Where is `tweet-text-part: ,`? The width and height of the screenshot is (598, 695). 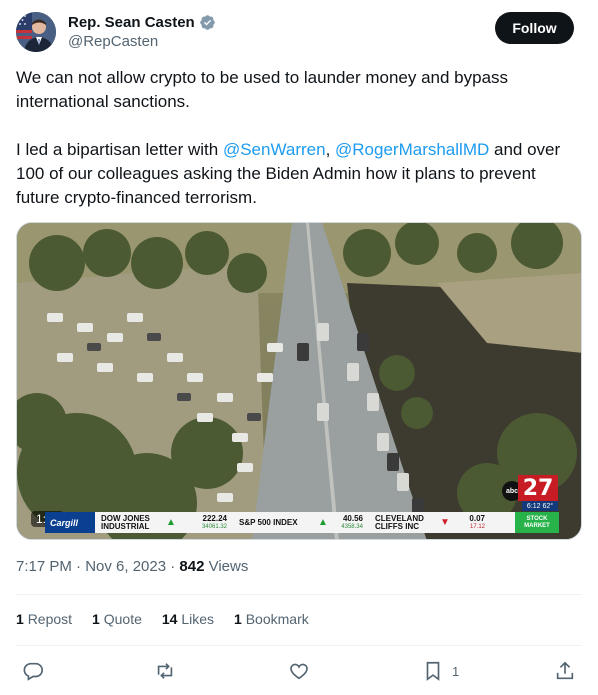 tweet-text-part: , is located at coordinates (330, 149).